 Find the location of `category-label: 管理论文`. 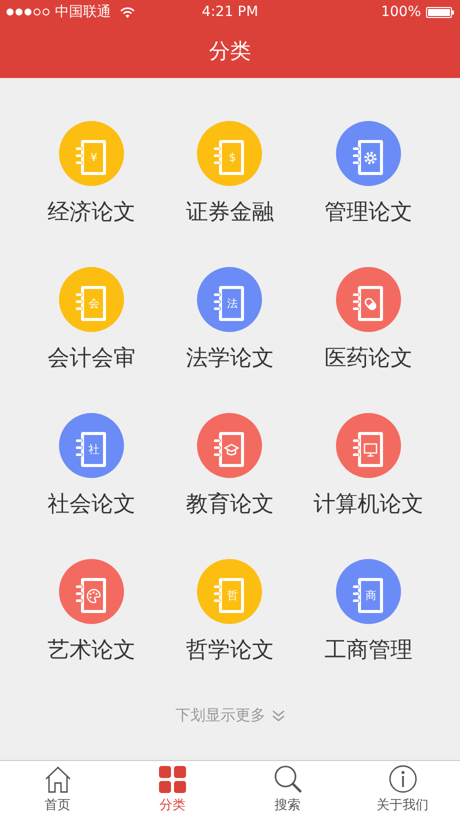

category-label: 管理论文 is located at coordinates (368, 213).